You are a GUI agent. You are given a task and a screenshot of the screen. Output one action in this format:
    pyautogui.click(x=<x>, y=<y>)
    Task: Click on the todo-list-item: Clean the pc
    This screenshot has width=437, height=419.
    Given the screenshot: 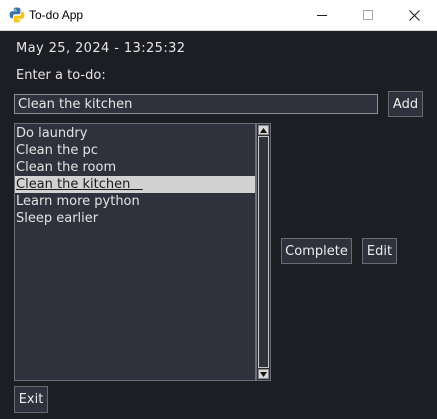 What is the action you would take?
    pyautogui.click(x=135, y=150)
    